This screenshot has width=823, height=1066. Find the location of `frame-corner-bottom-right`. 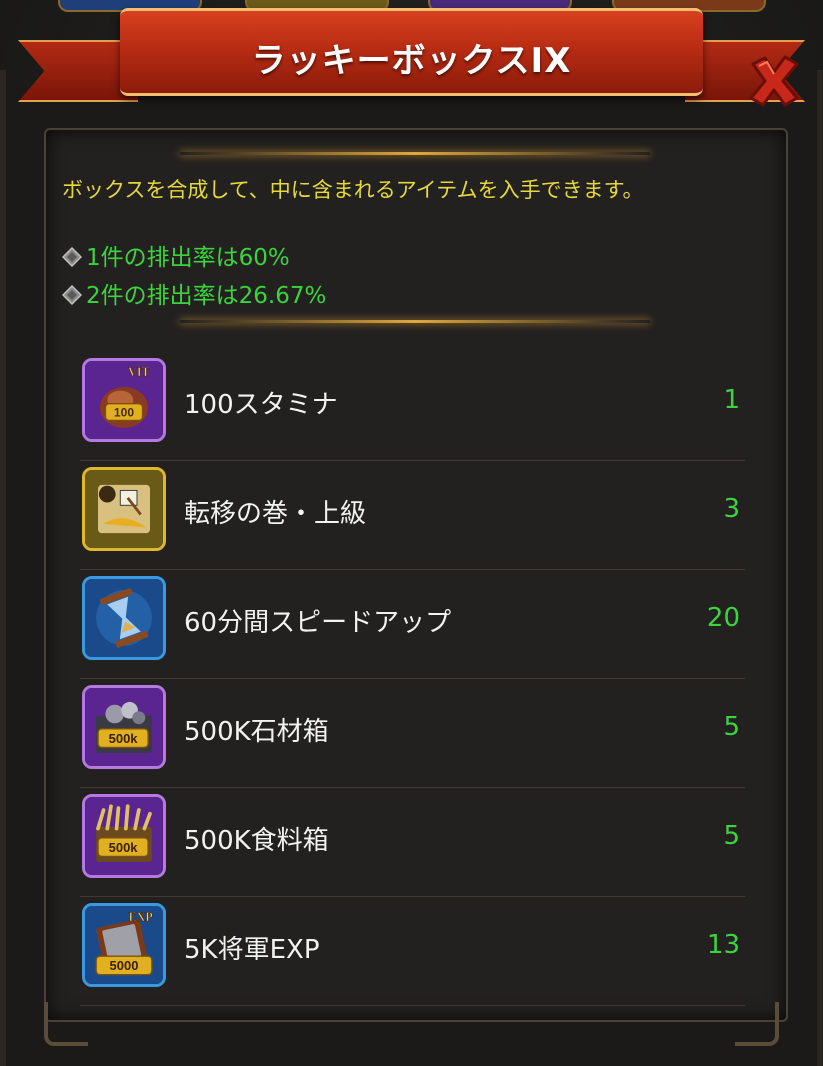

frame-corner-bottom-right is located at coordinates (757, 1024).